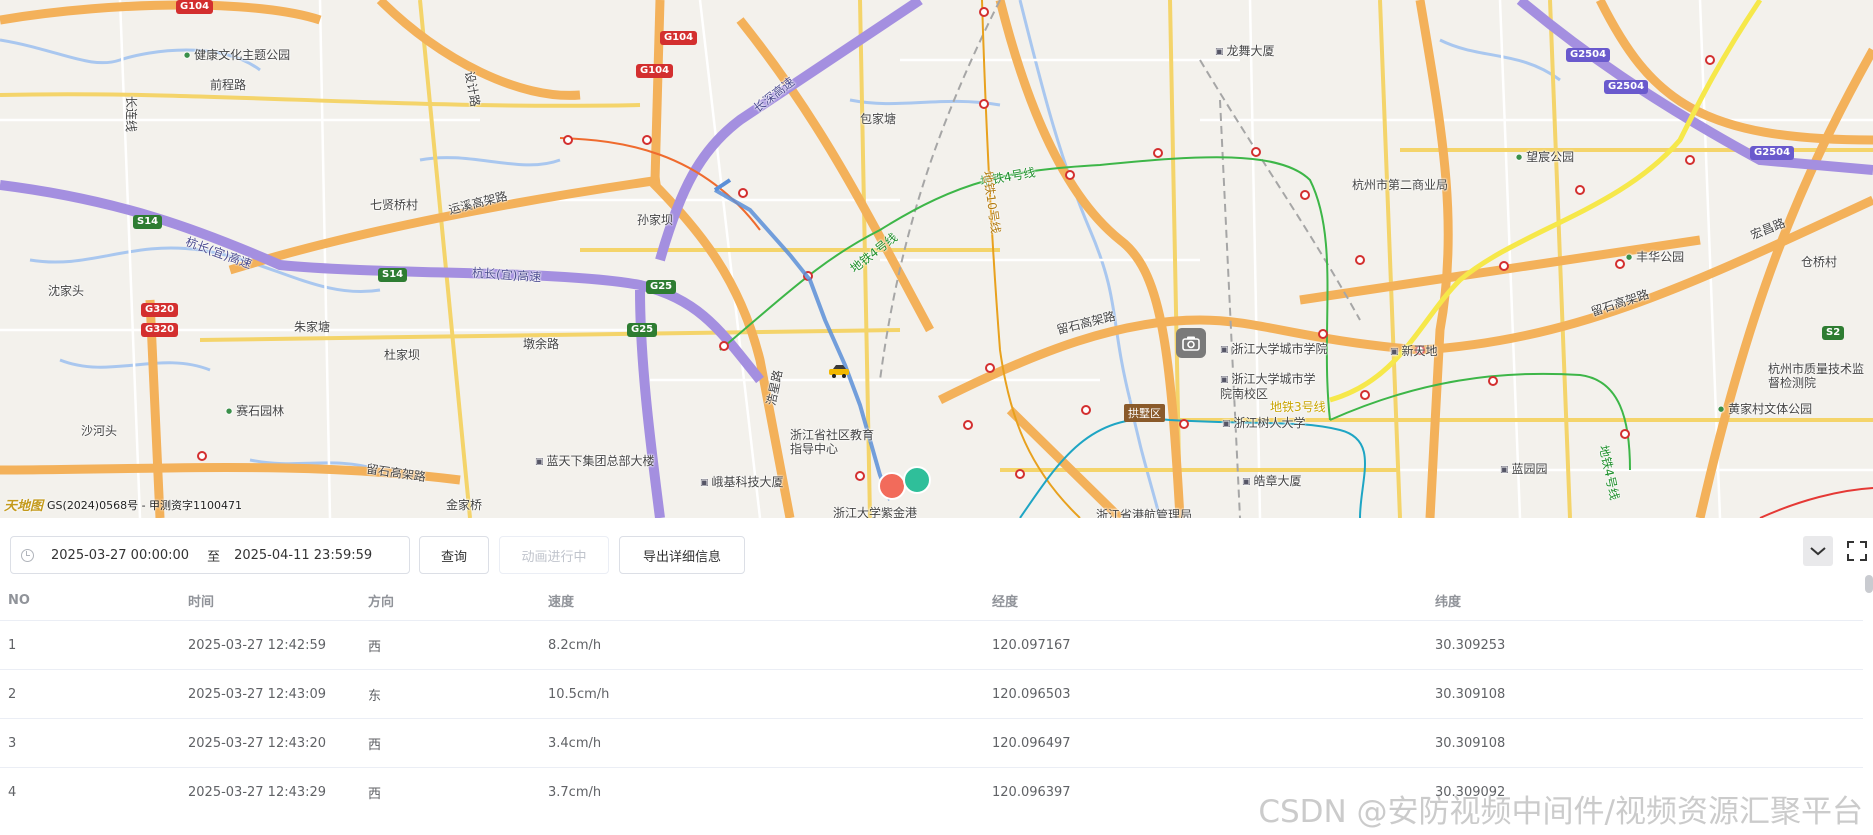  What do you see at coordinates (1545, 157) in the screenshot?
I see `map-label: 望宸公园` at bounding box center [1545, 157].